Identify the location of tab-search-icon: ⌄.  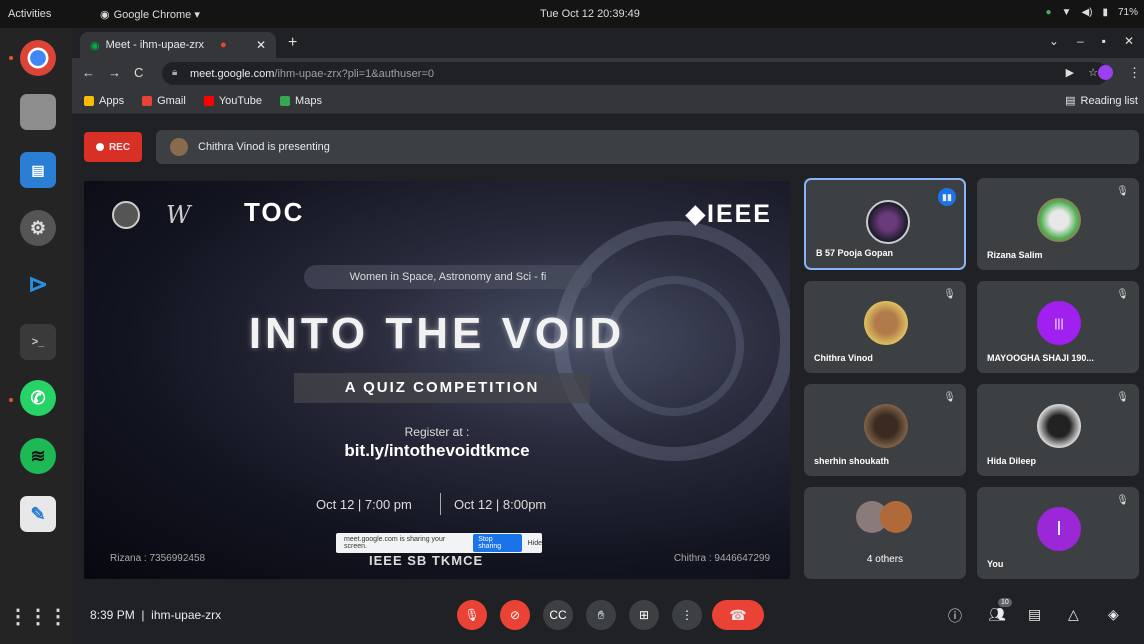
(1054, 41).